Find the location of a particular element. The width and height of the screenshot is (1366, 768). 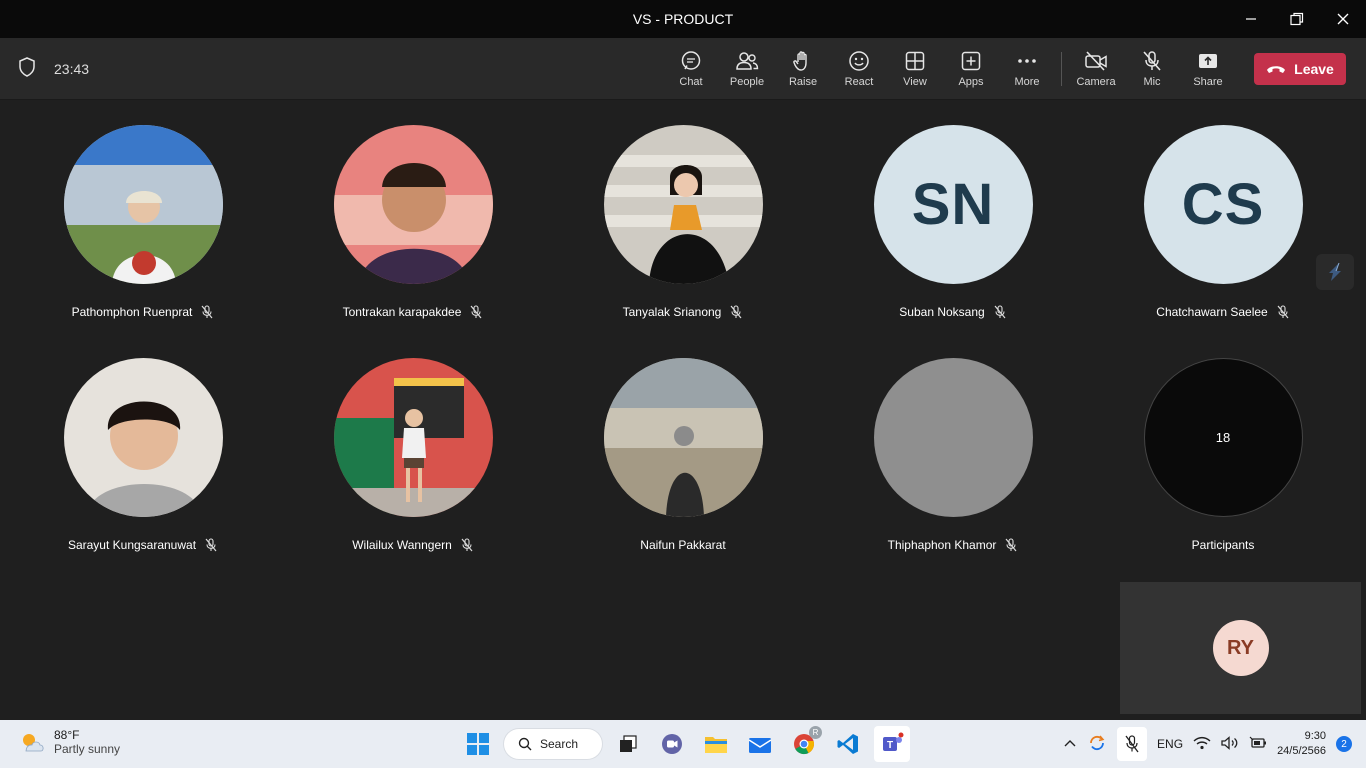

chat-icon is located at coordinates (691, 60).